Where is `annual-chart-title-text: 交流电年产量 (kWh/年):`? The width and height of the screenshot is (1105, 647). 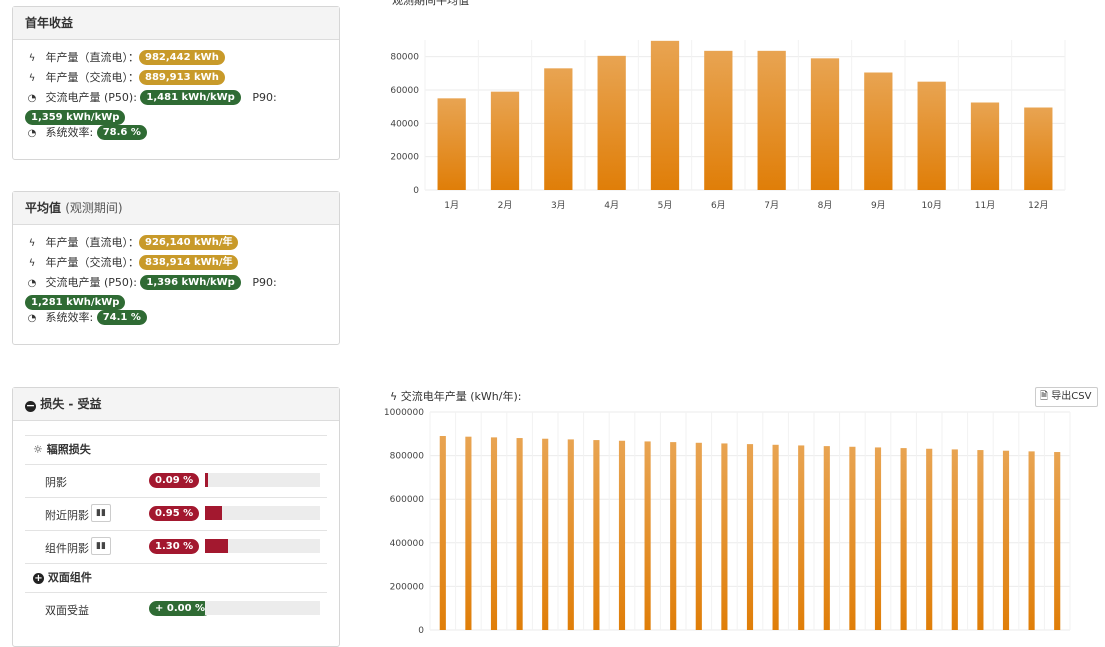 annual-chart-title-text: 交流电年产量 (kWh/年): is located at coordinates (461, 396).